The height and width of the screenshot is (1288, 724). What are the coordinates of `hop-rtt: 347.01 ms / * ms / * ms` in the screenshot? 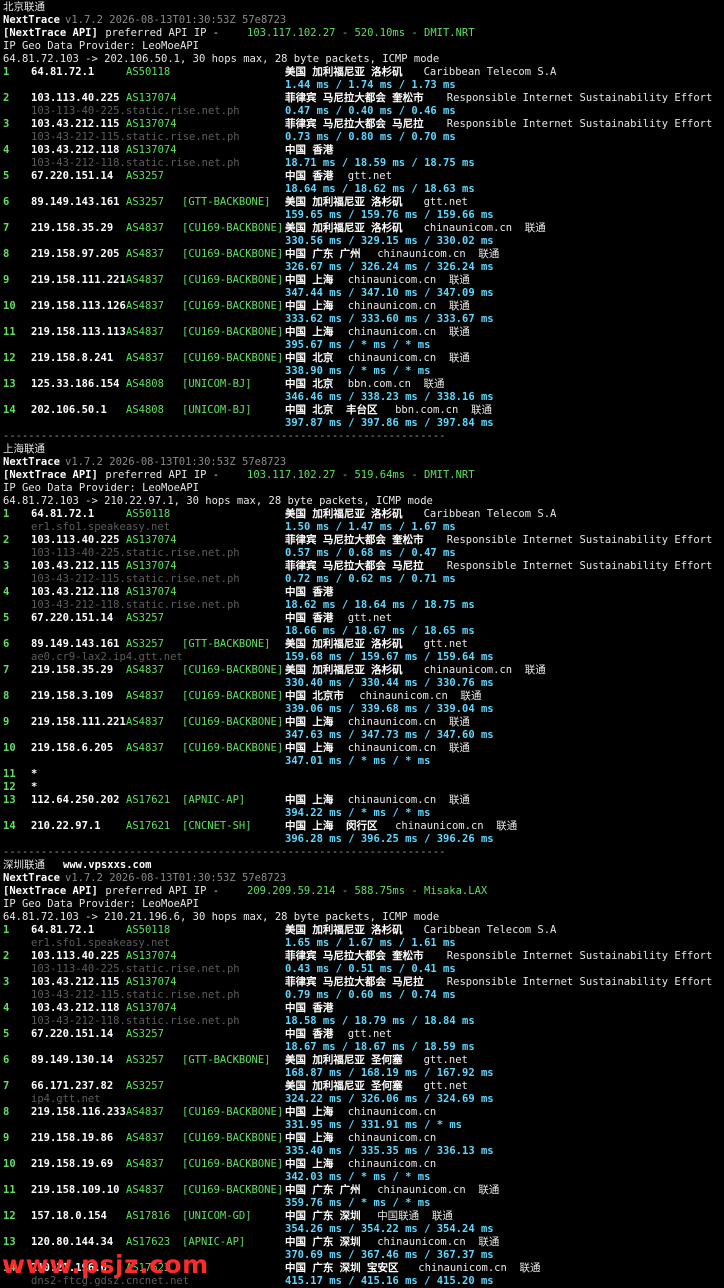 It's located at (358, 761).